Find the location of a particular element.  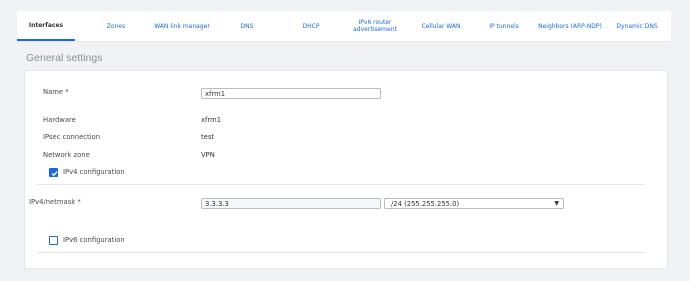

check-icon is located at coordinates (54, 174).